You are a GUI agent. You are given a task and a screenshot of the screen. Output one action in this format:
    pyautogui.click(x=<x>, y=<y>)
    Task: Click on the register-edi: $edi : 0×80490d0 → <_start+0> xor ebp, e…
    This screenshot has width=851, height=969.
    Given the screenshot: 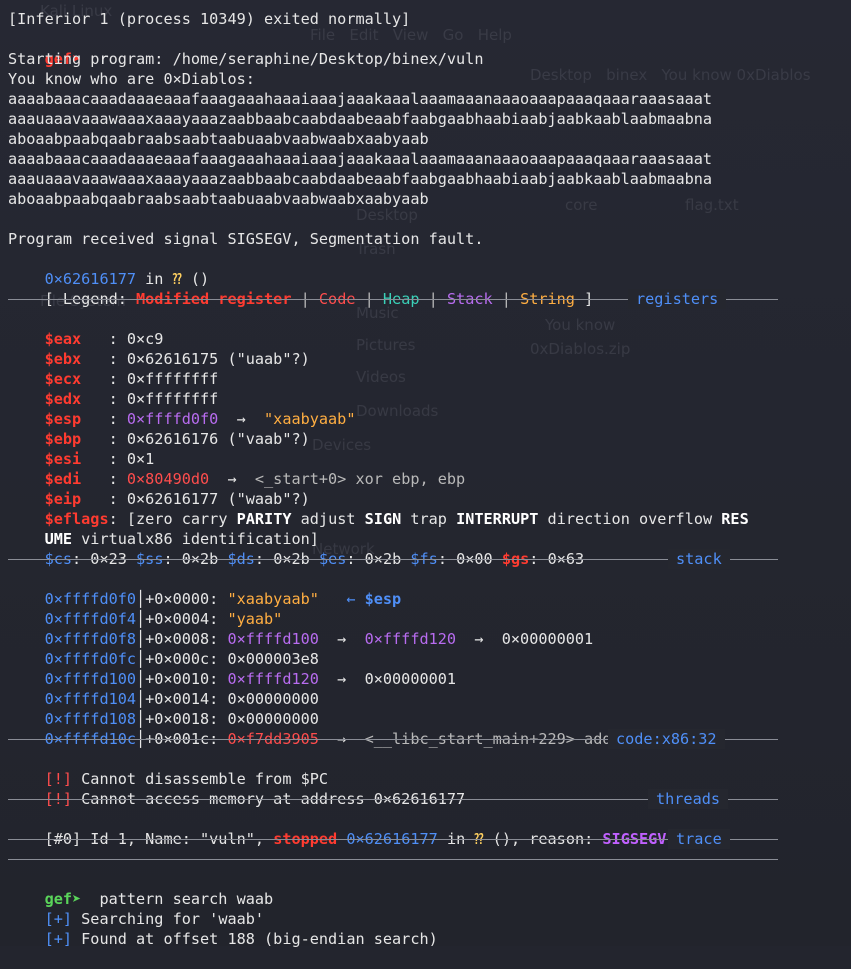 What is the action you would take?
    pyautogui.click(x=237, y=468)
    